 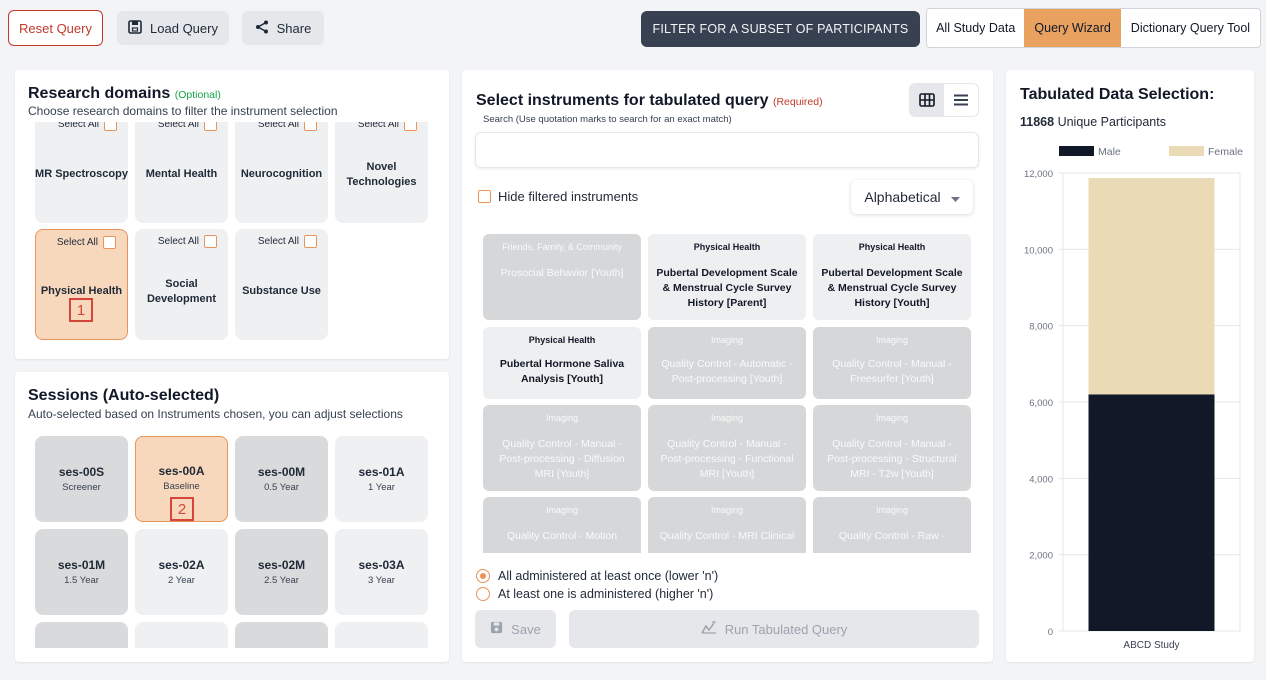 What do you see at coordinates (1072, 28) in the screenshot?
I see `tab-query-wizard: Query Wizard` at bounding box center [1072, 28].